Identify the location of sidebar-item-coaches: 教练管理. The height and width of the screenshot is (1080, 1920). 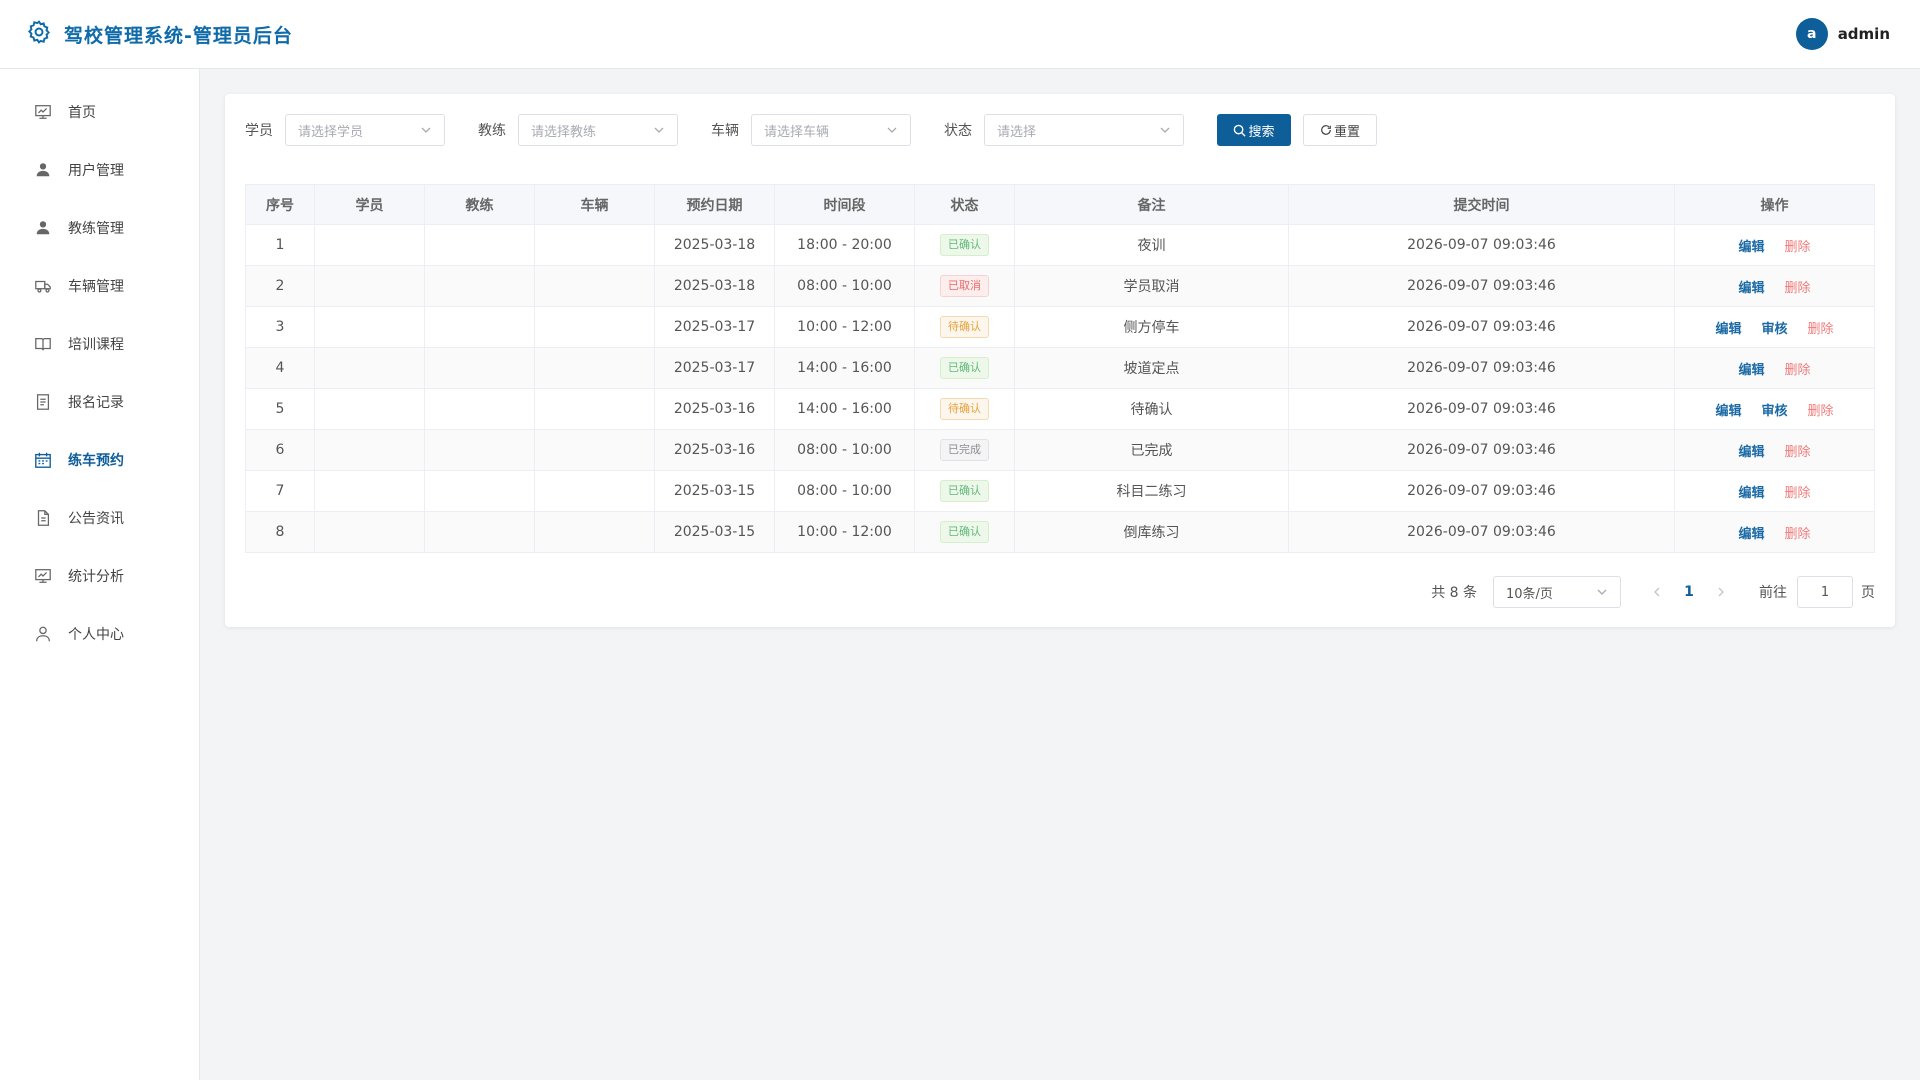
(99, 228).